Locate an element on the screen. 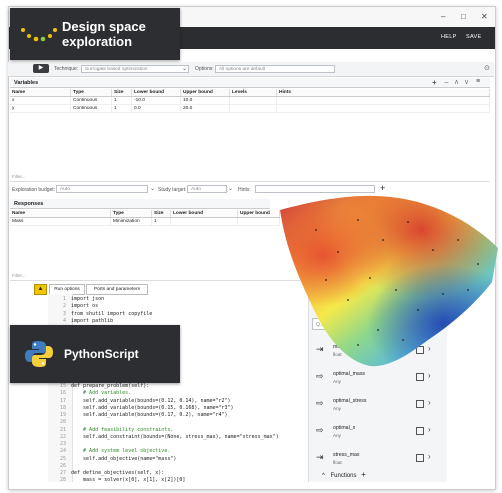 The height and width of the screenshot is (493, 502). code-line: 16 # Add variables. is located at coordinates (179, 393).